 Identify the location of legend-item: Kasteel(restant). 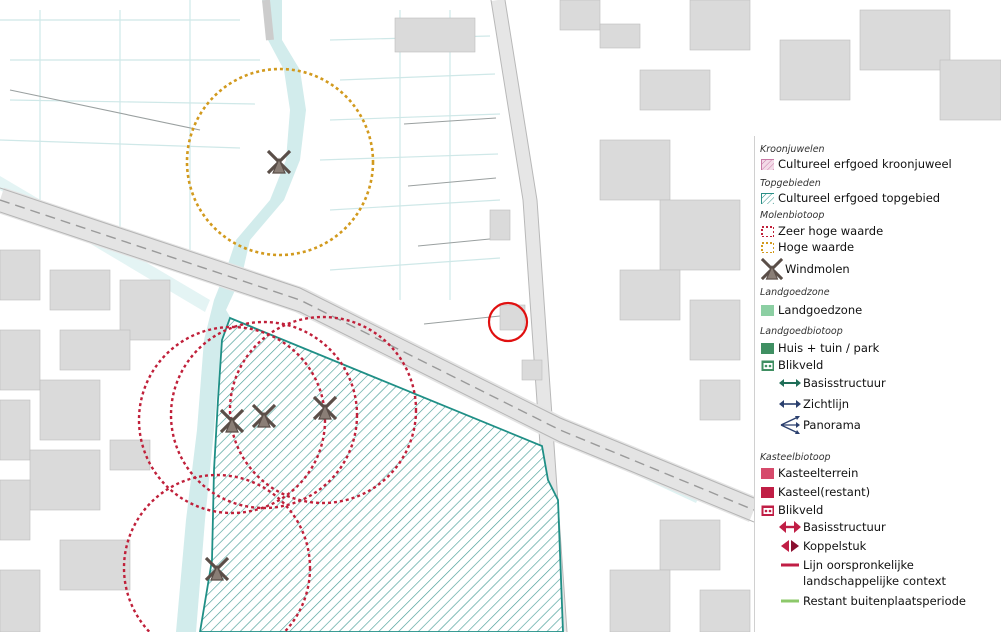
(815, 492).